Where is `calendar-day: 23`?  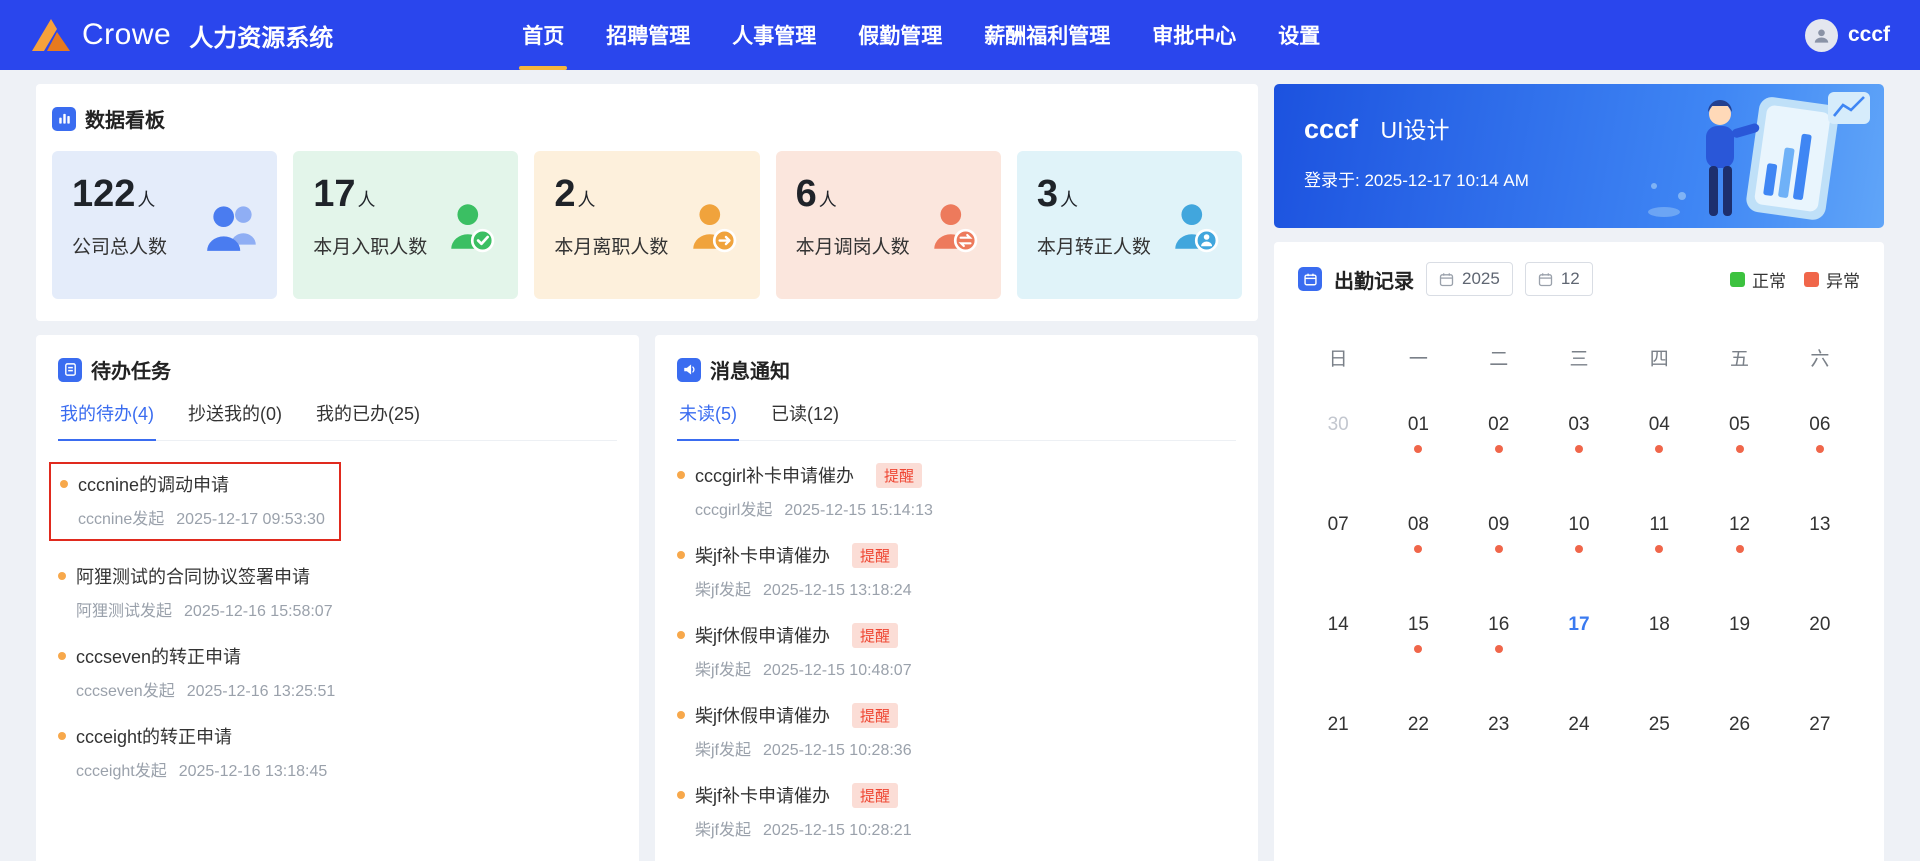 calendar-day: 23 is located at coordinates (1499, 740).